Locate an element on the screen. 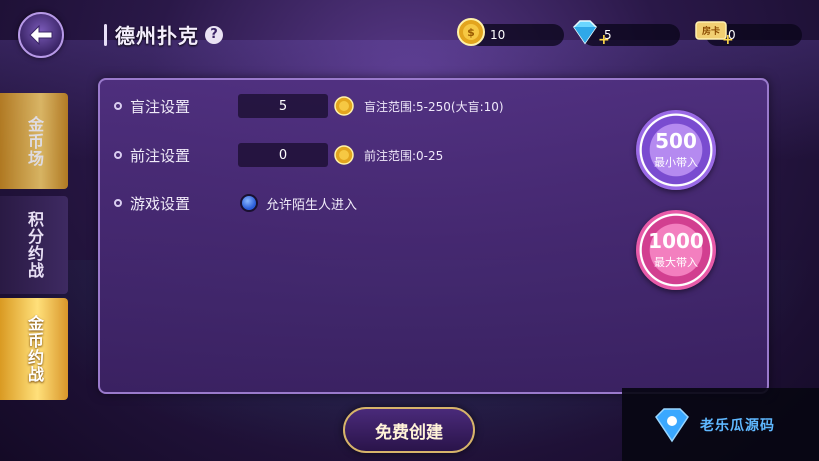  back-button is located at coordinates (41, 35).